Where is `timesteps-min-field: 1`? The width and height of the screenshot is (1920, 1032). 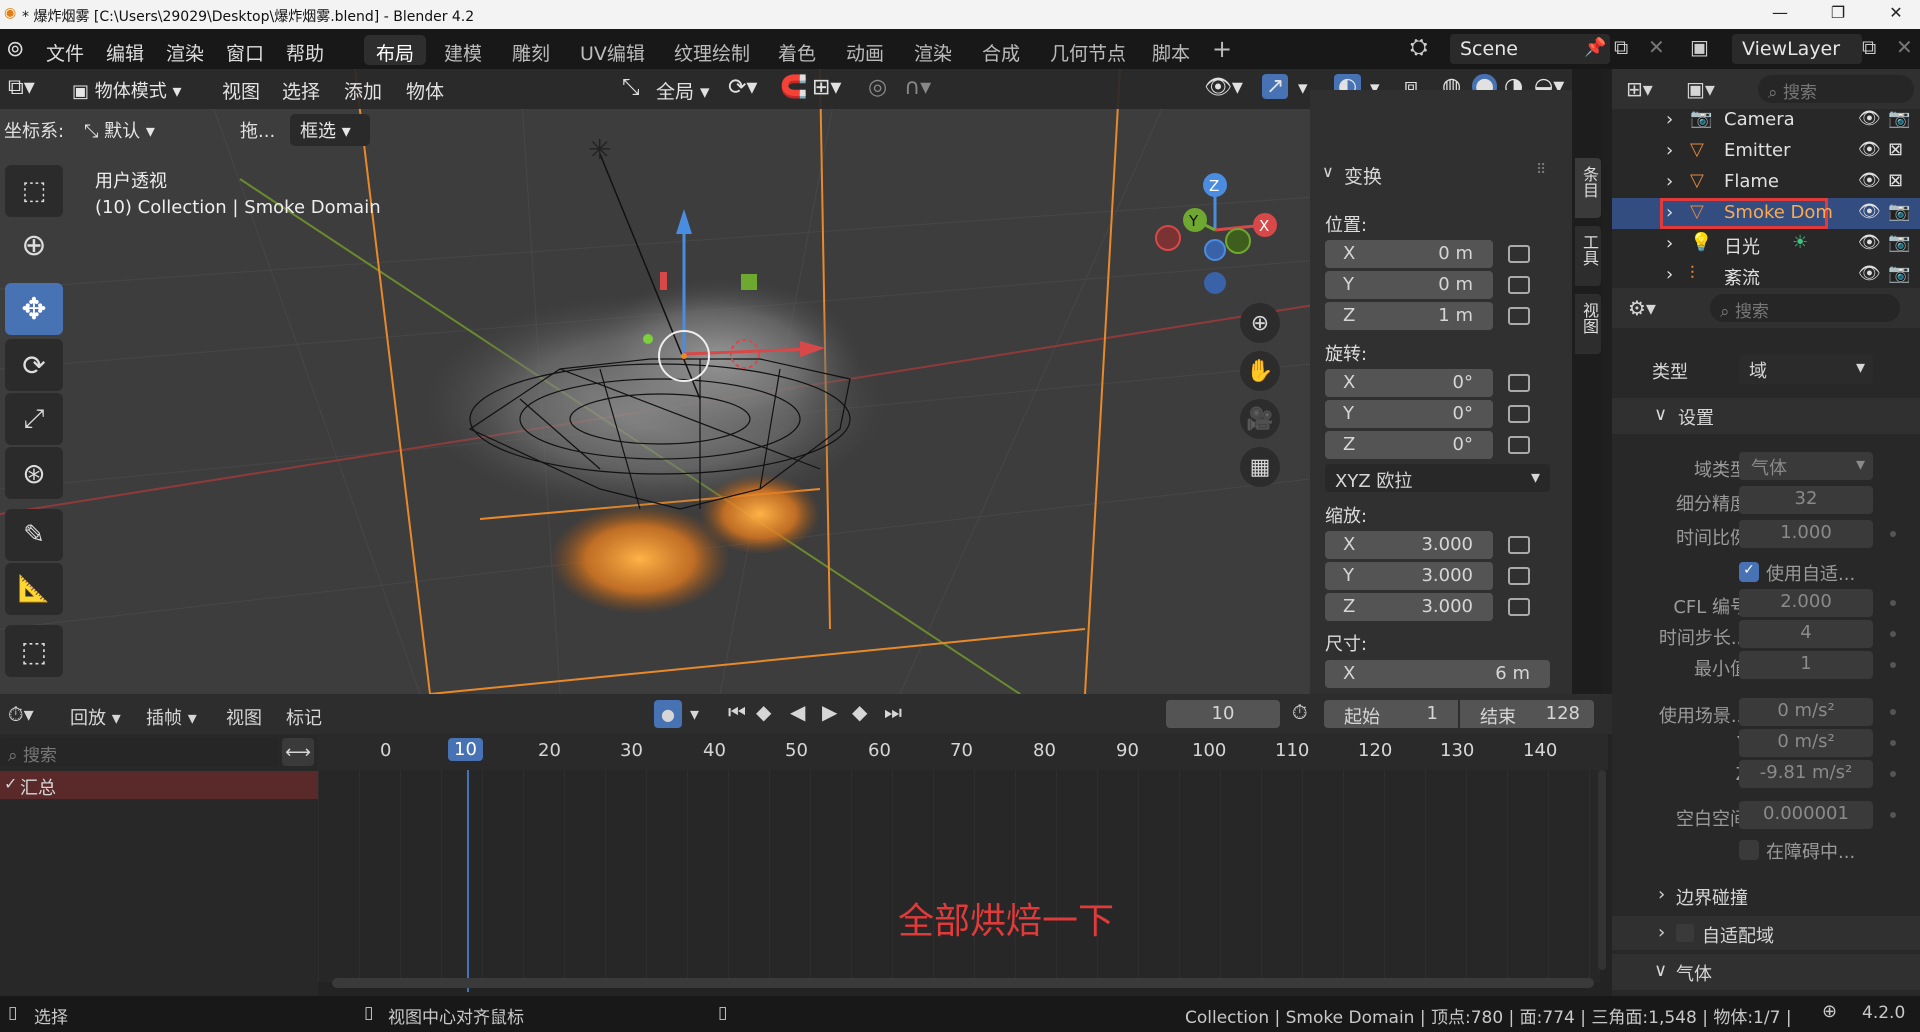 timesteps-min-field: 1 is located at coordinates (1806, 665).